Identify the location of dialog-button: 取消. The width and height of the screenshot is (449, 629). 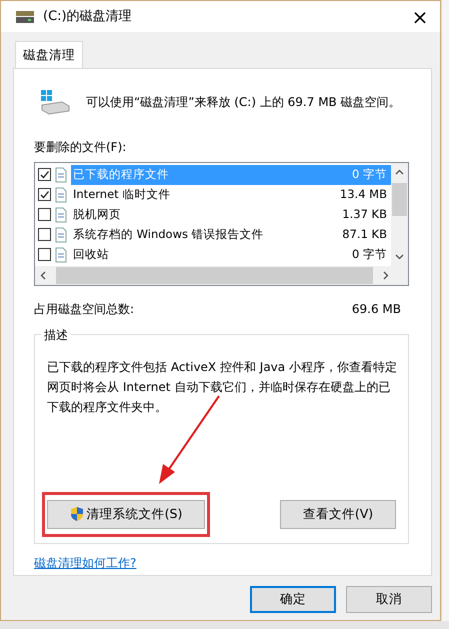
(389, 599).